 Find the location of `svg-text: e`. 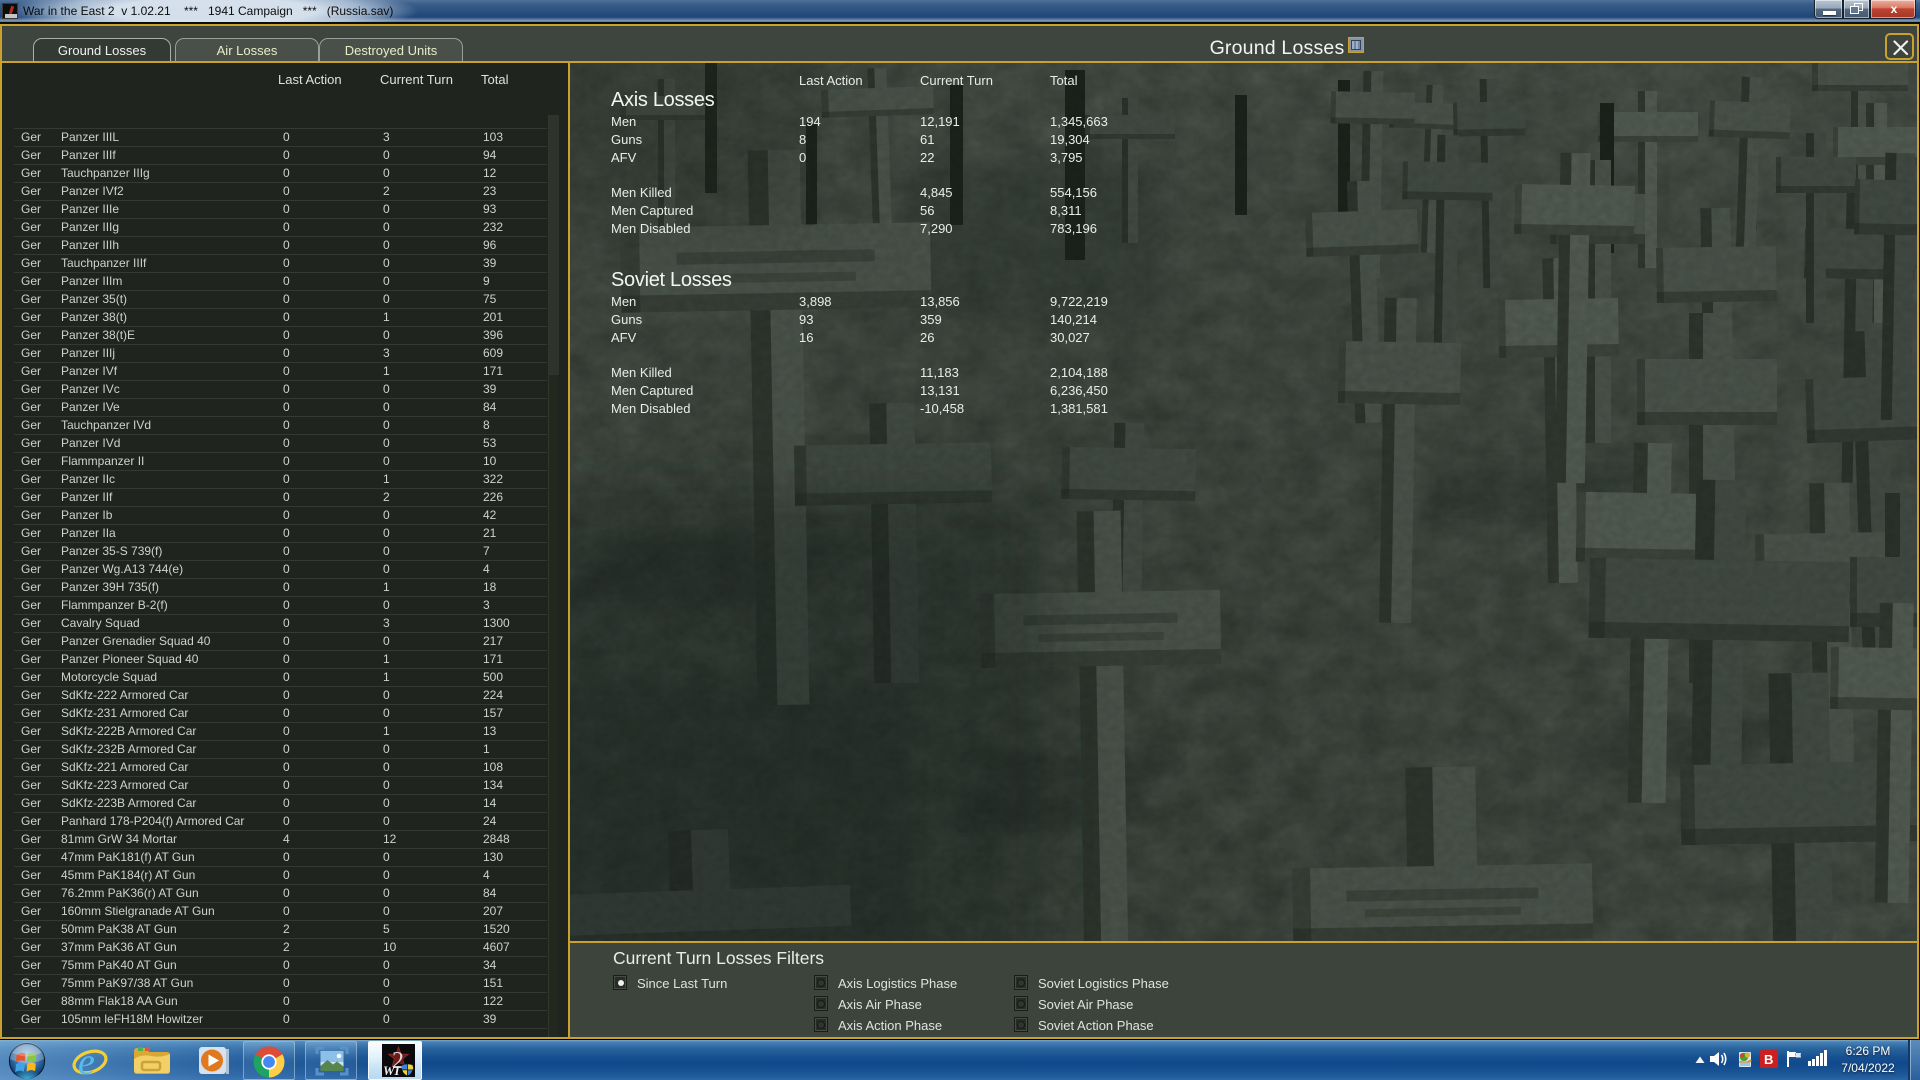

svg-text: e is located at coordinates (86, 1061).